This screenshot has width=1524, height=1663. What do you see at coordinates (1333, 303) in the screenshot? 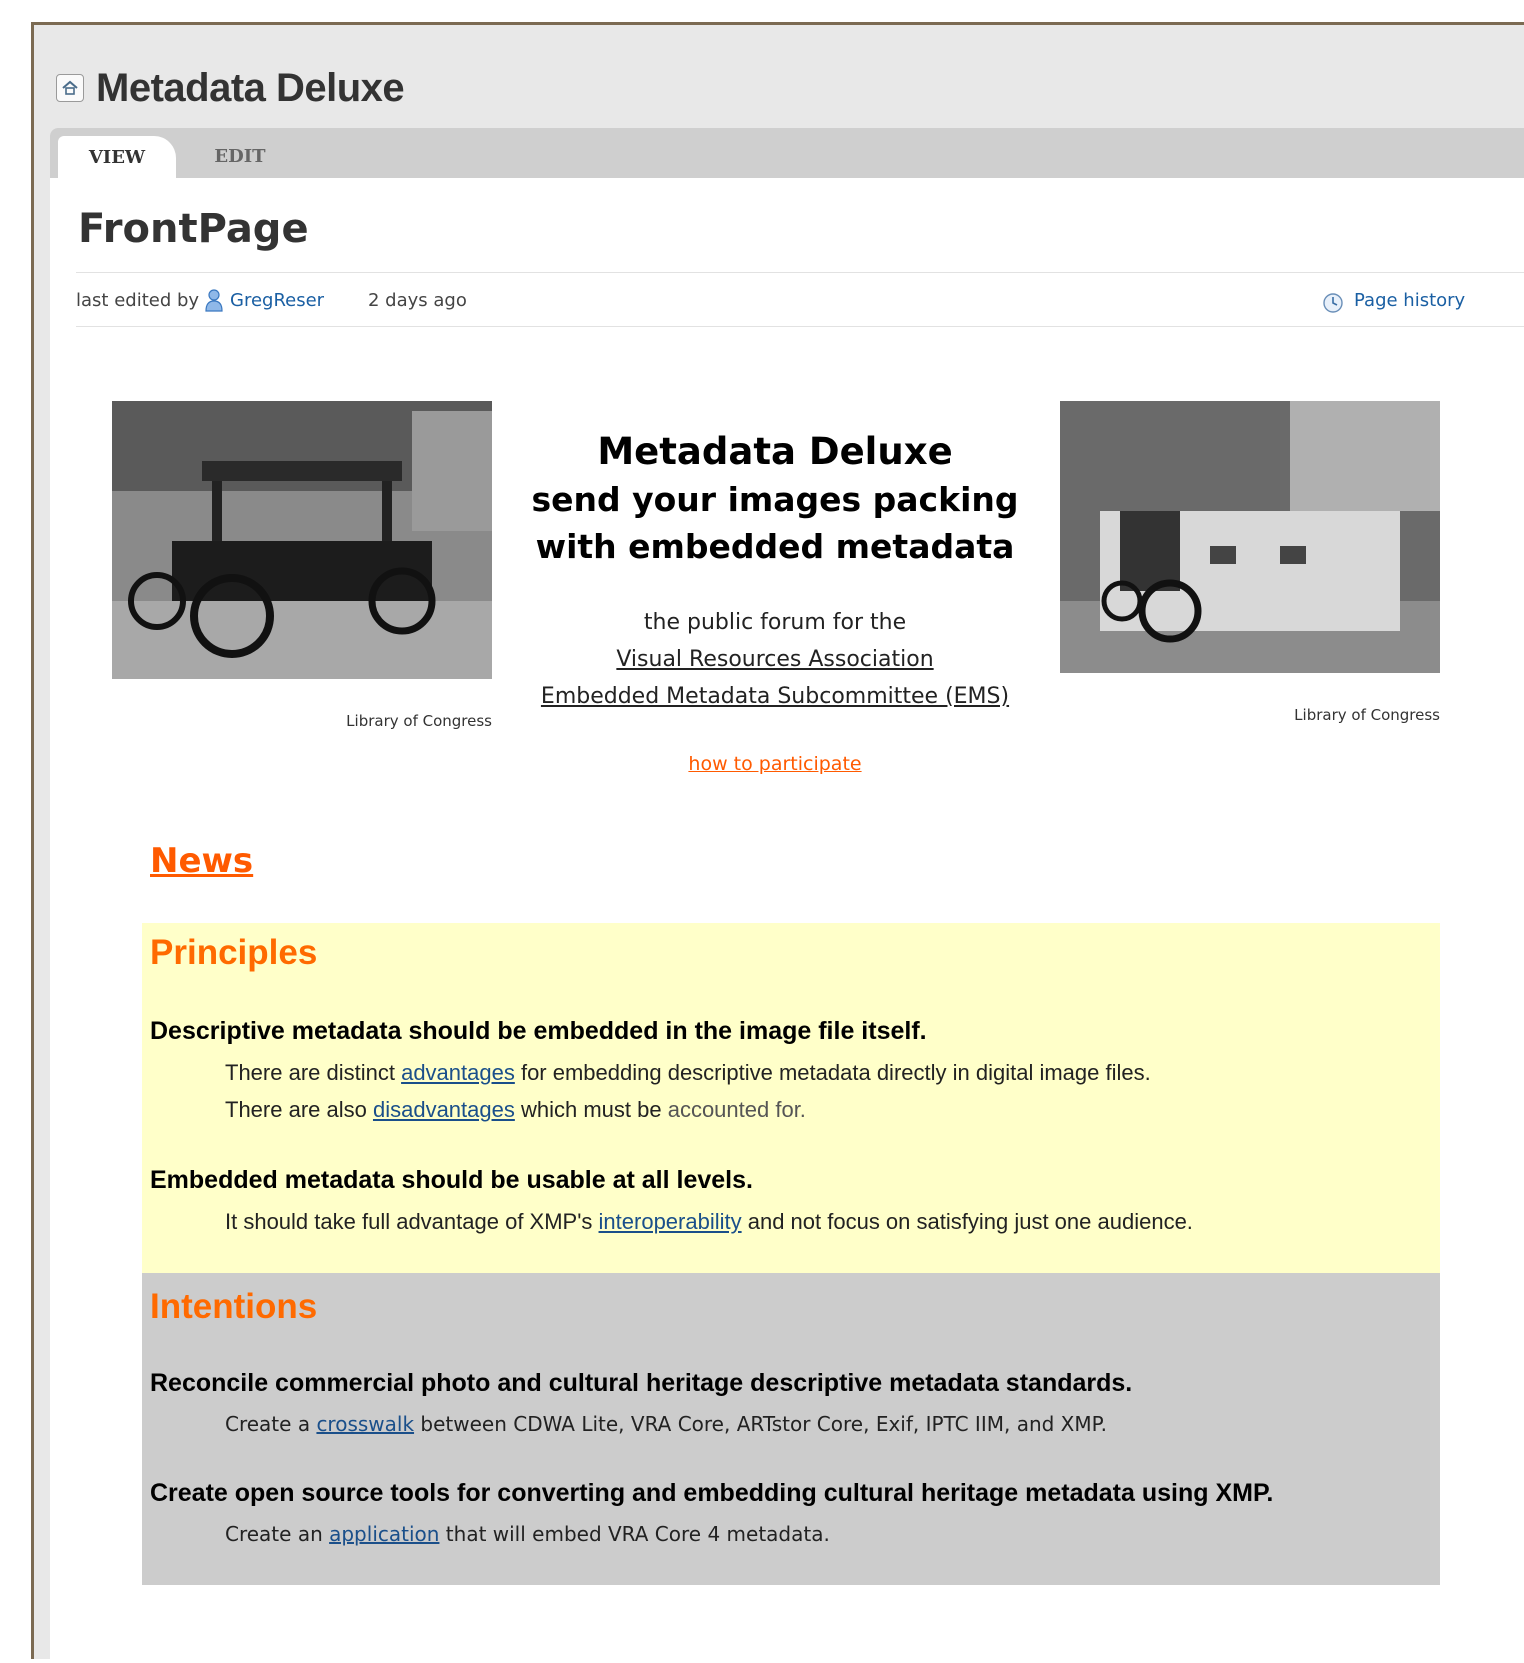
I see `history-icon` at bounding box center [1333, 303].